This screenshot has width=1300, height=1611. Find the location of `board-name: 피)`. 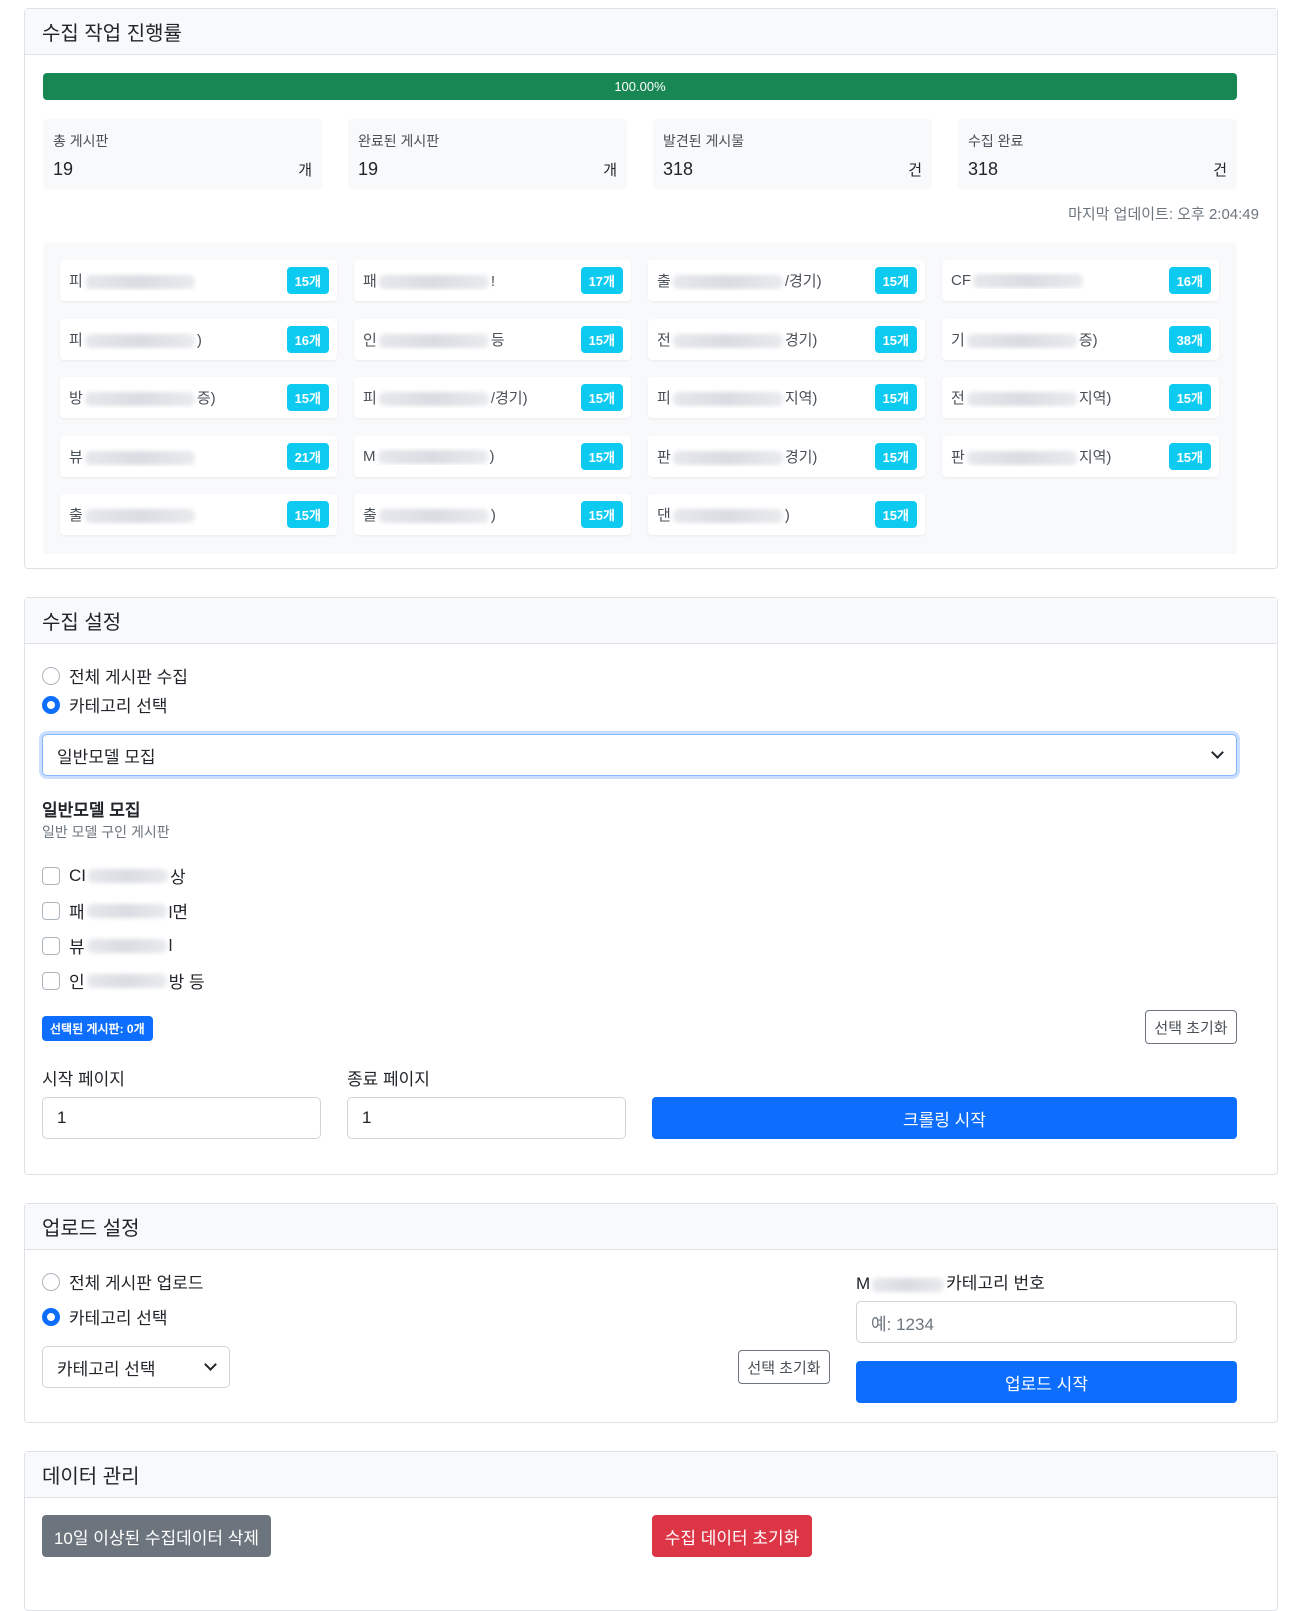

board-name: 피) is located at coordinates (135, 339).